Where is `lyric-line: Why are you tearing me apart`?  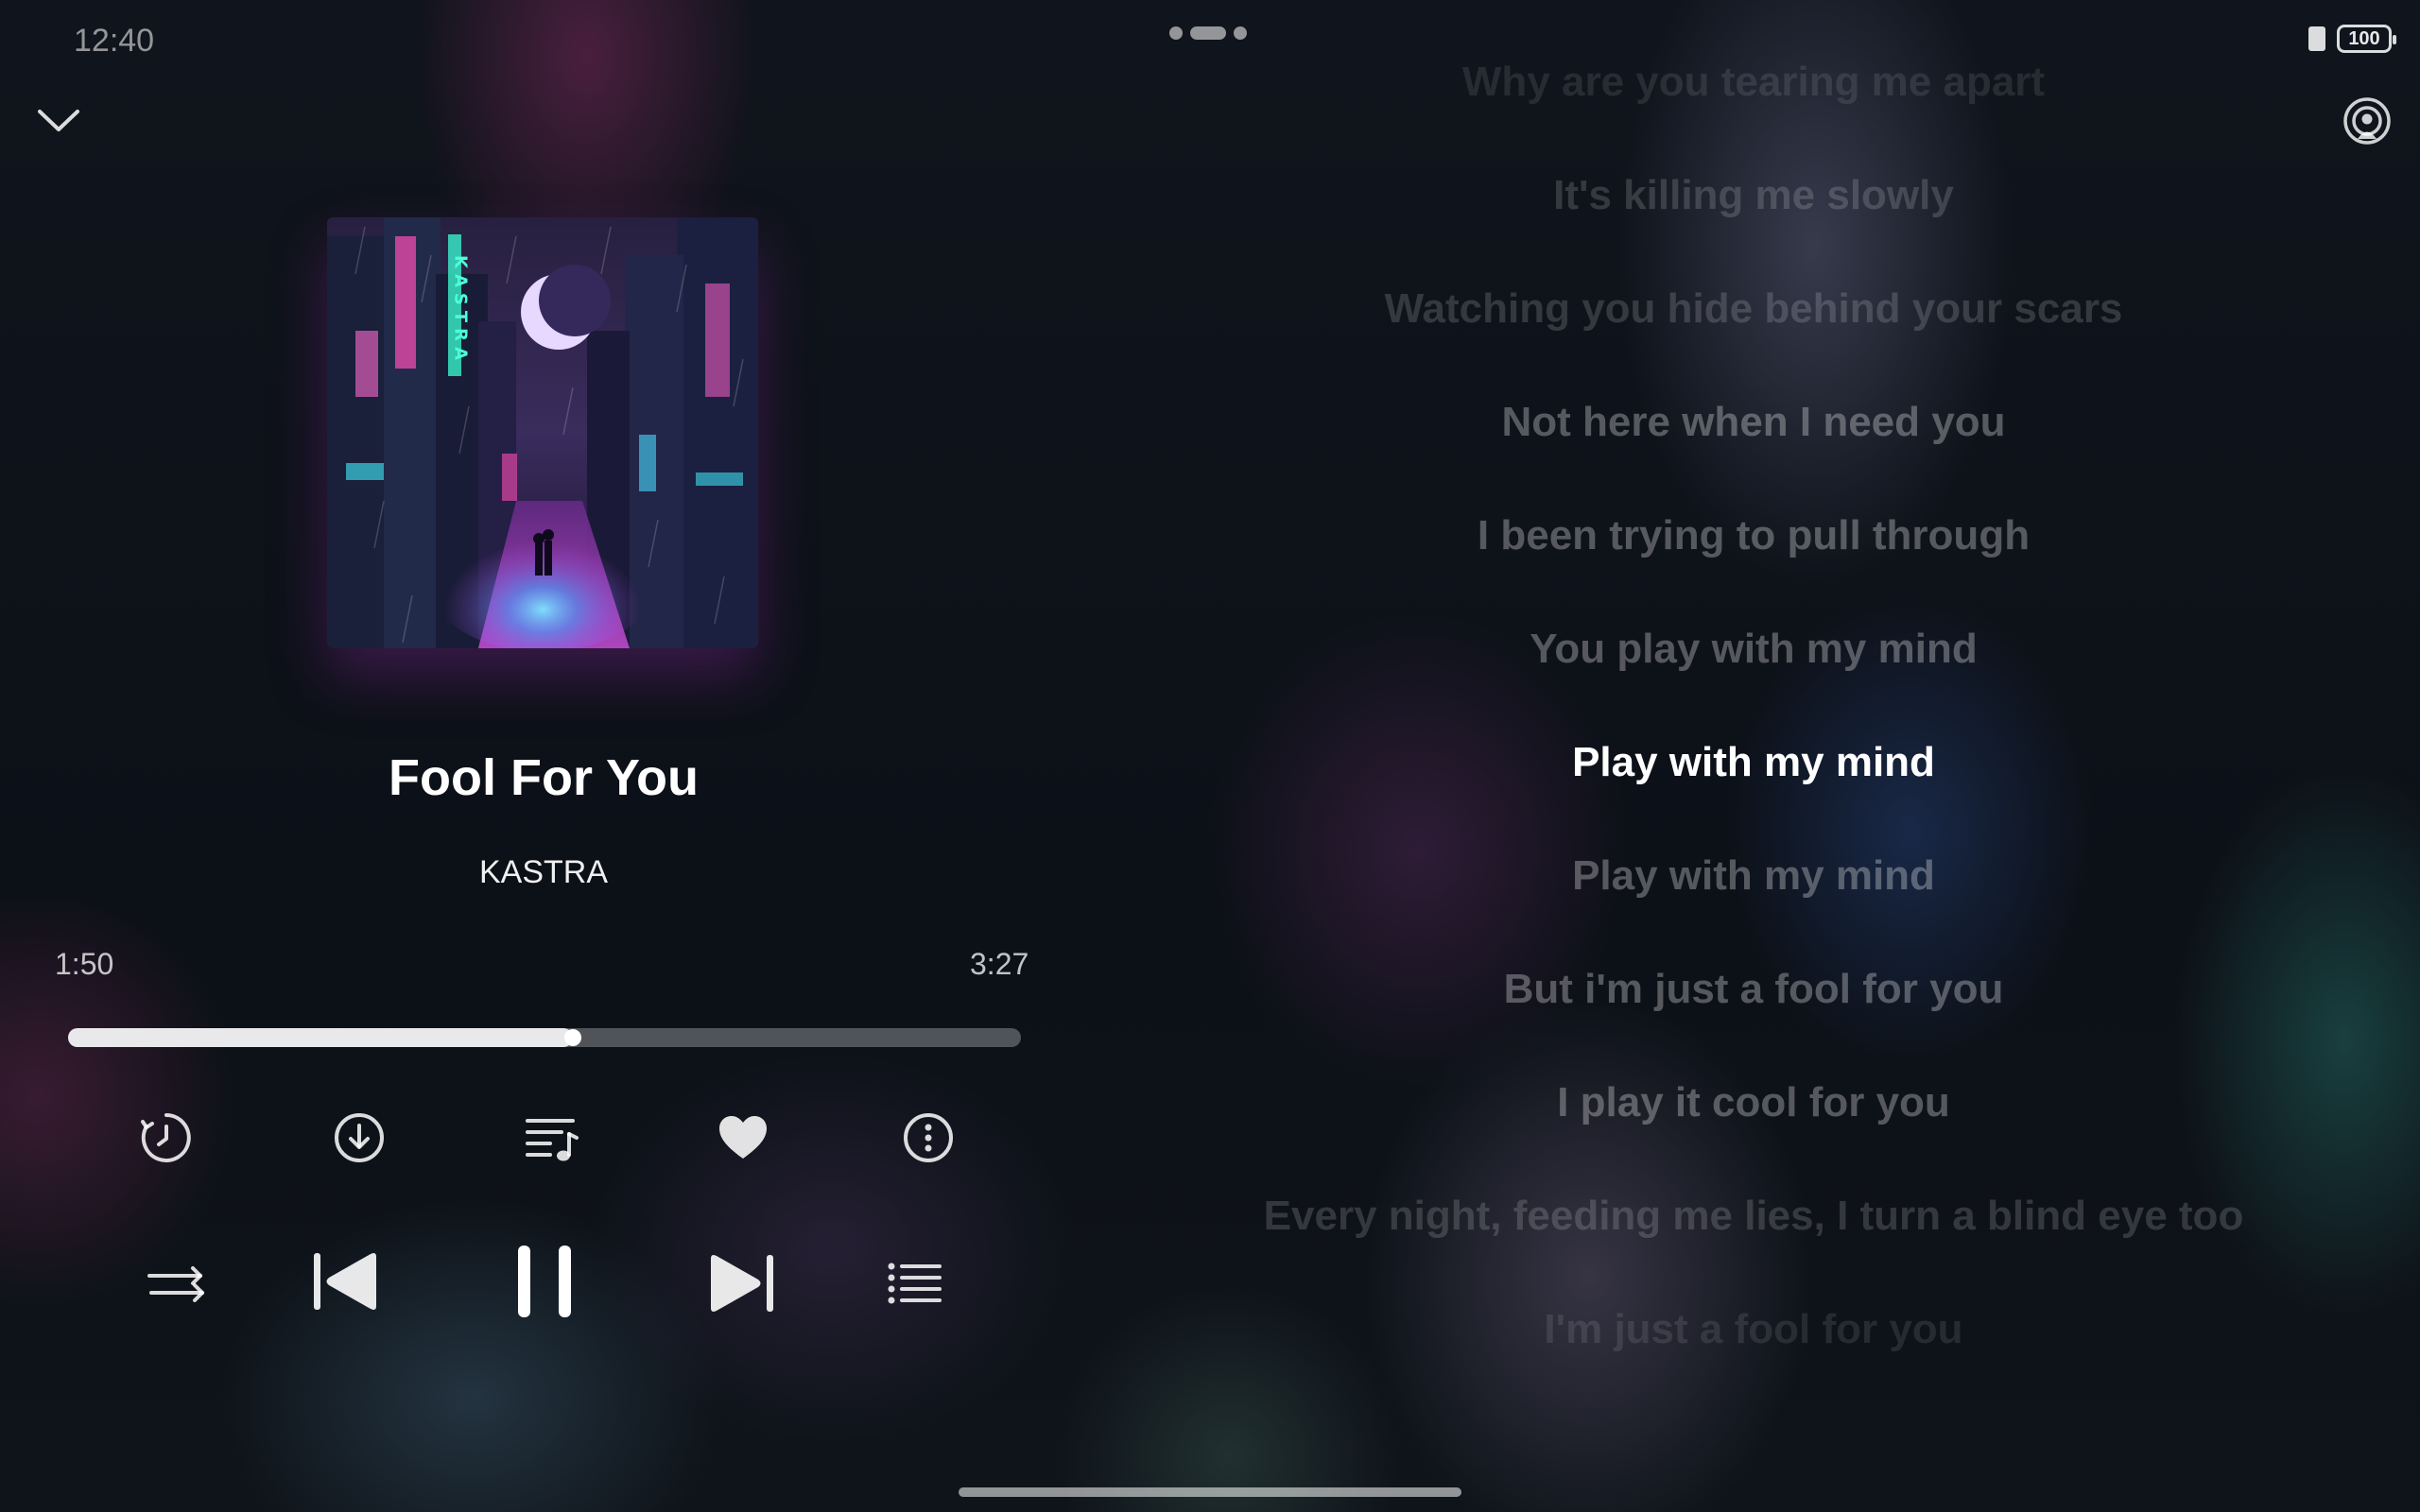 lyric-line: Why are you tearing me apart is located at coordinates (1753, 82).